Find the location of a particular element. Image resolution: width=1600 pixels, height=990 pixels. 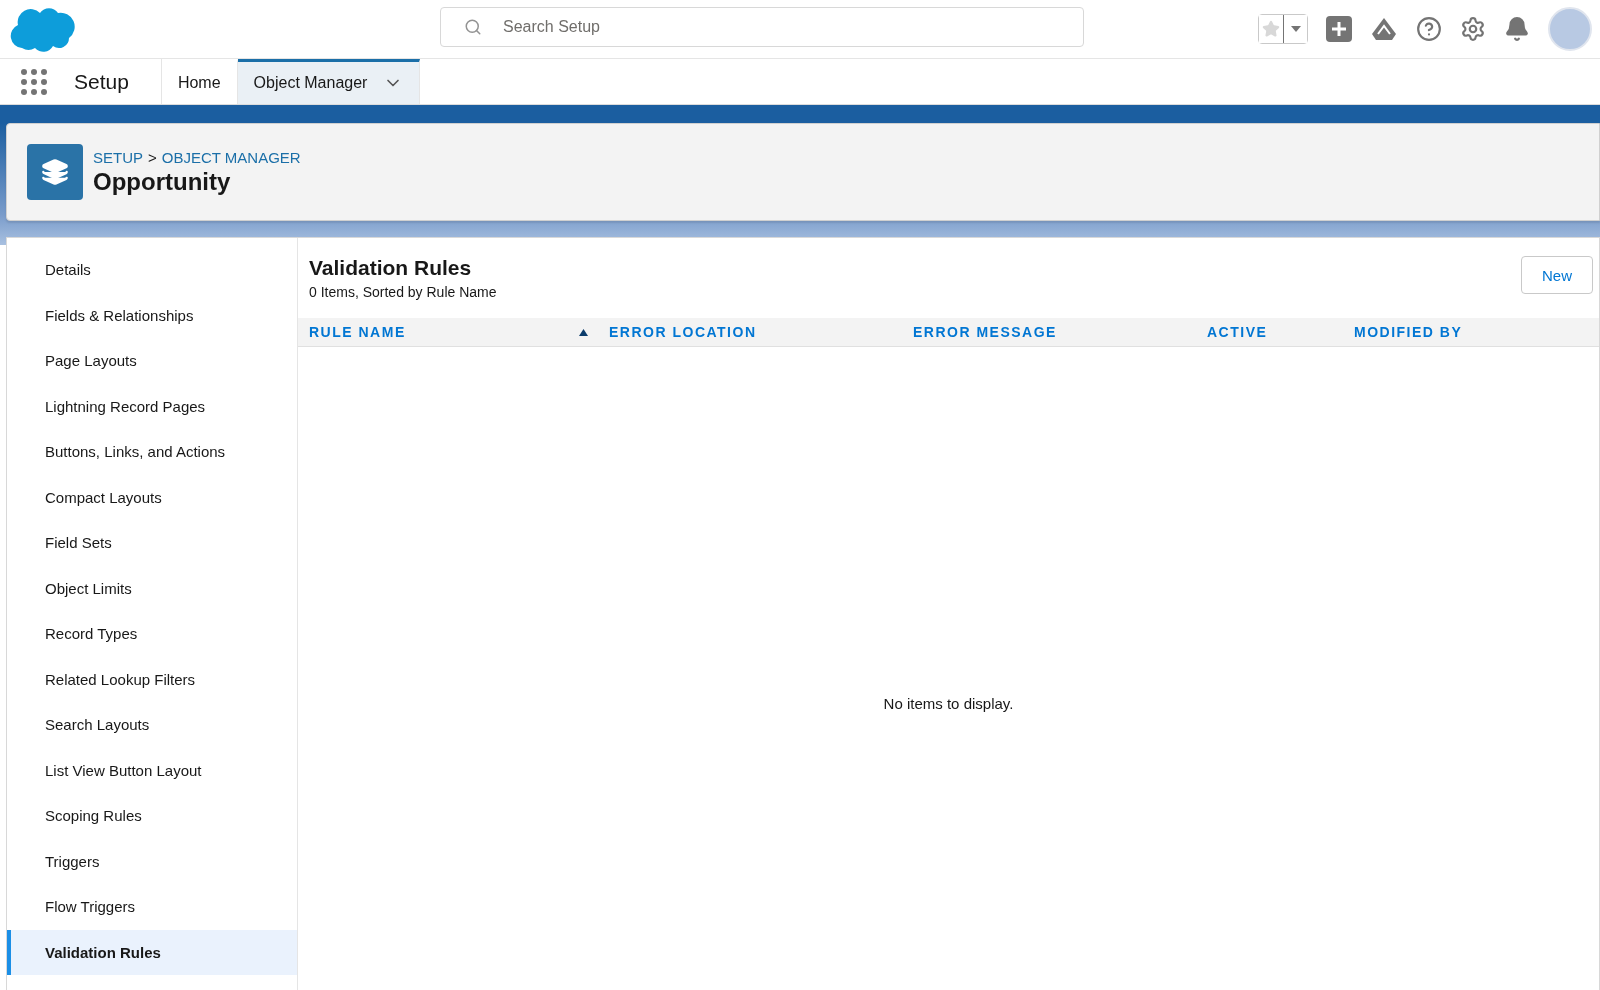

sidebar-item: Record Types is located at coordinates (152, 634).